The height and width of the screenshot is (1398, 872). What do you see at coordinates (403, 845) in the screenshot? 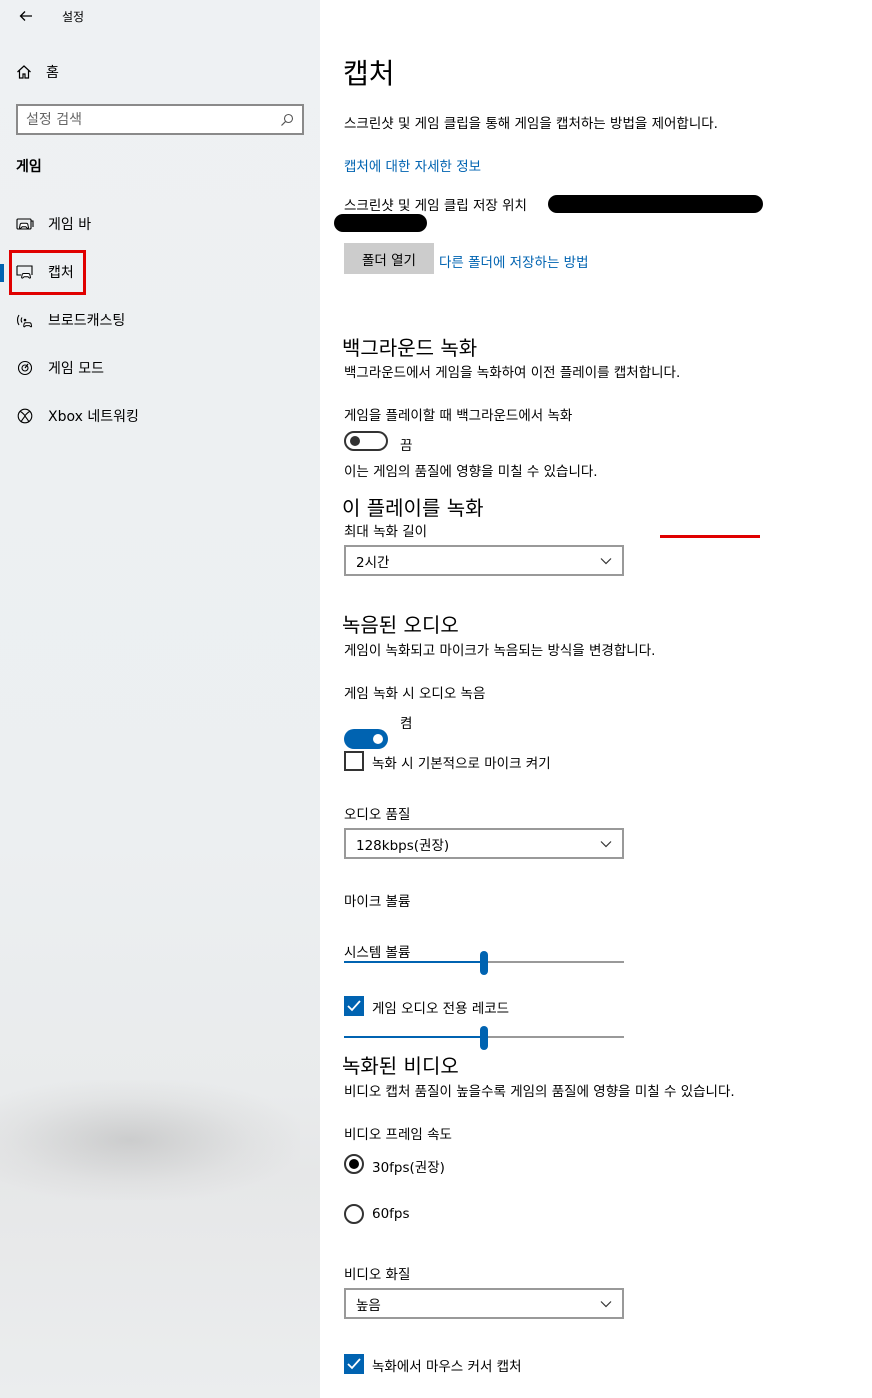
I see `audio-quality-value: 128kbps(권장)` at bounding box center [403, 845].